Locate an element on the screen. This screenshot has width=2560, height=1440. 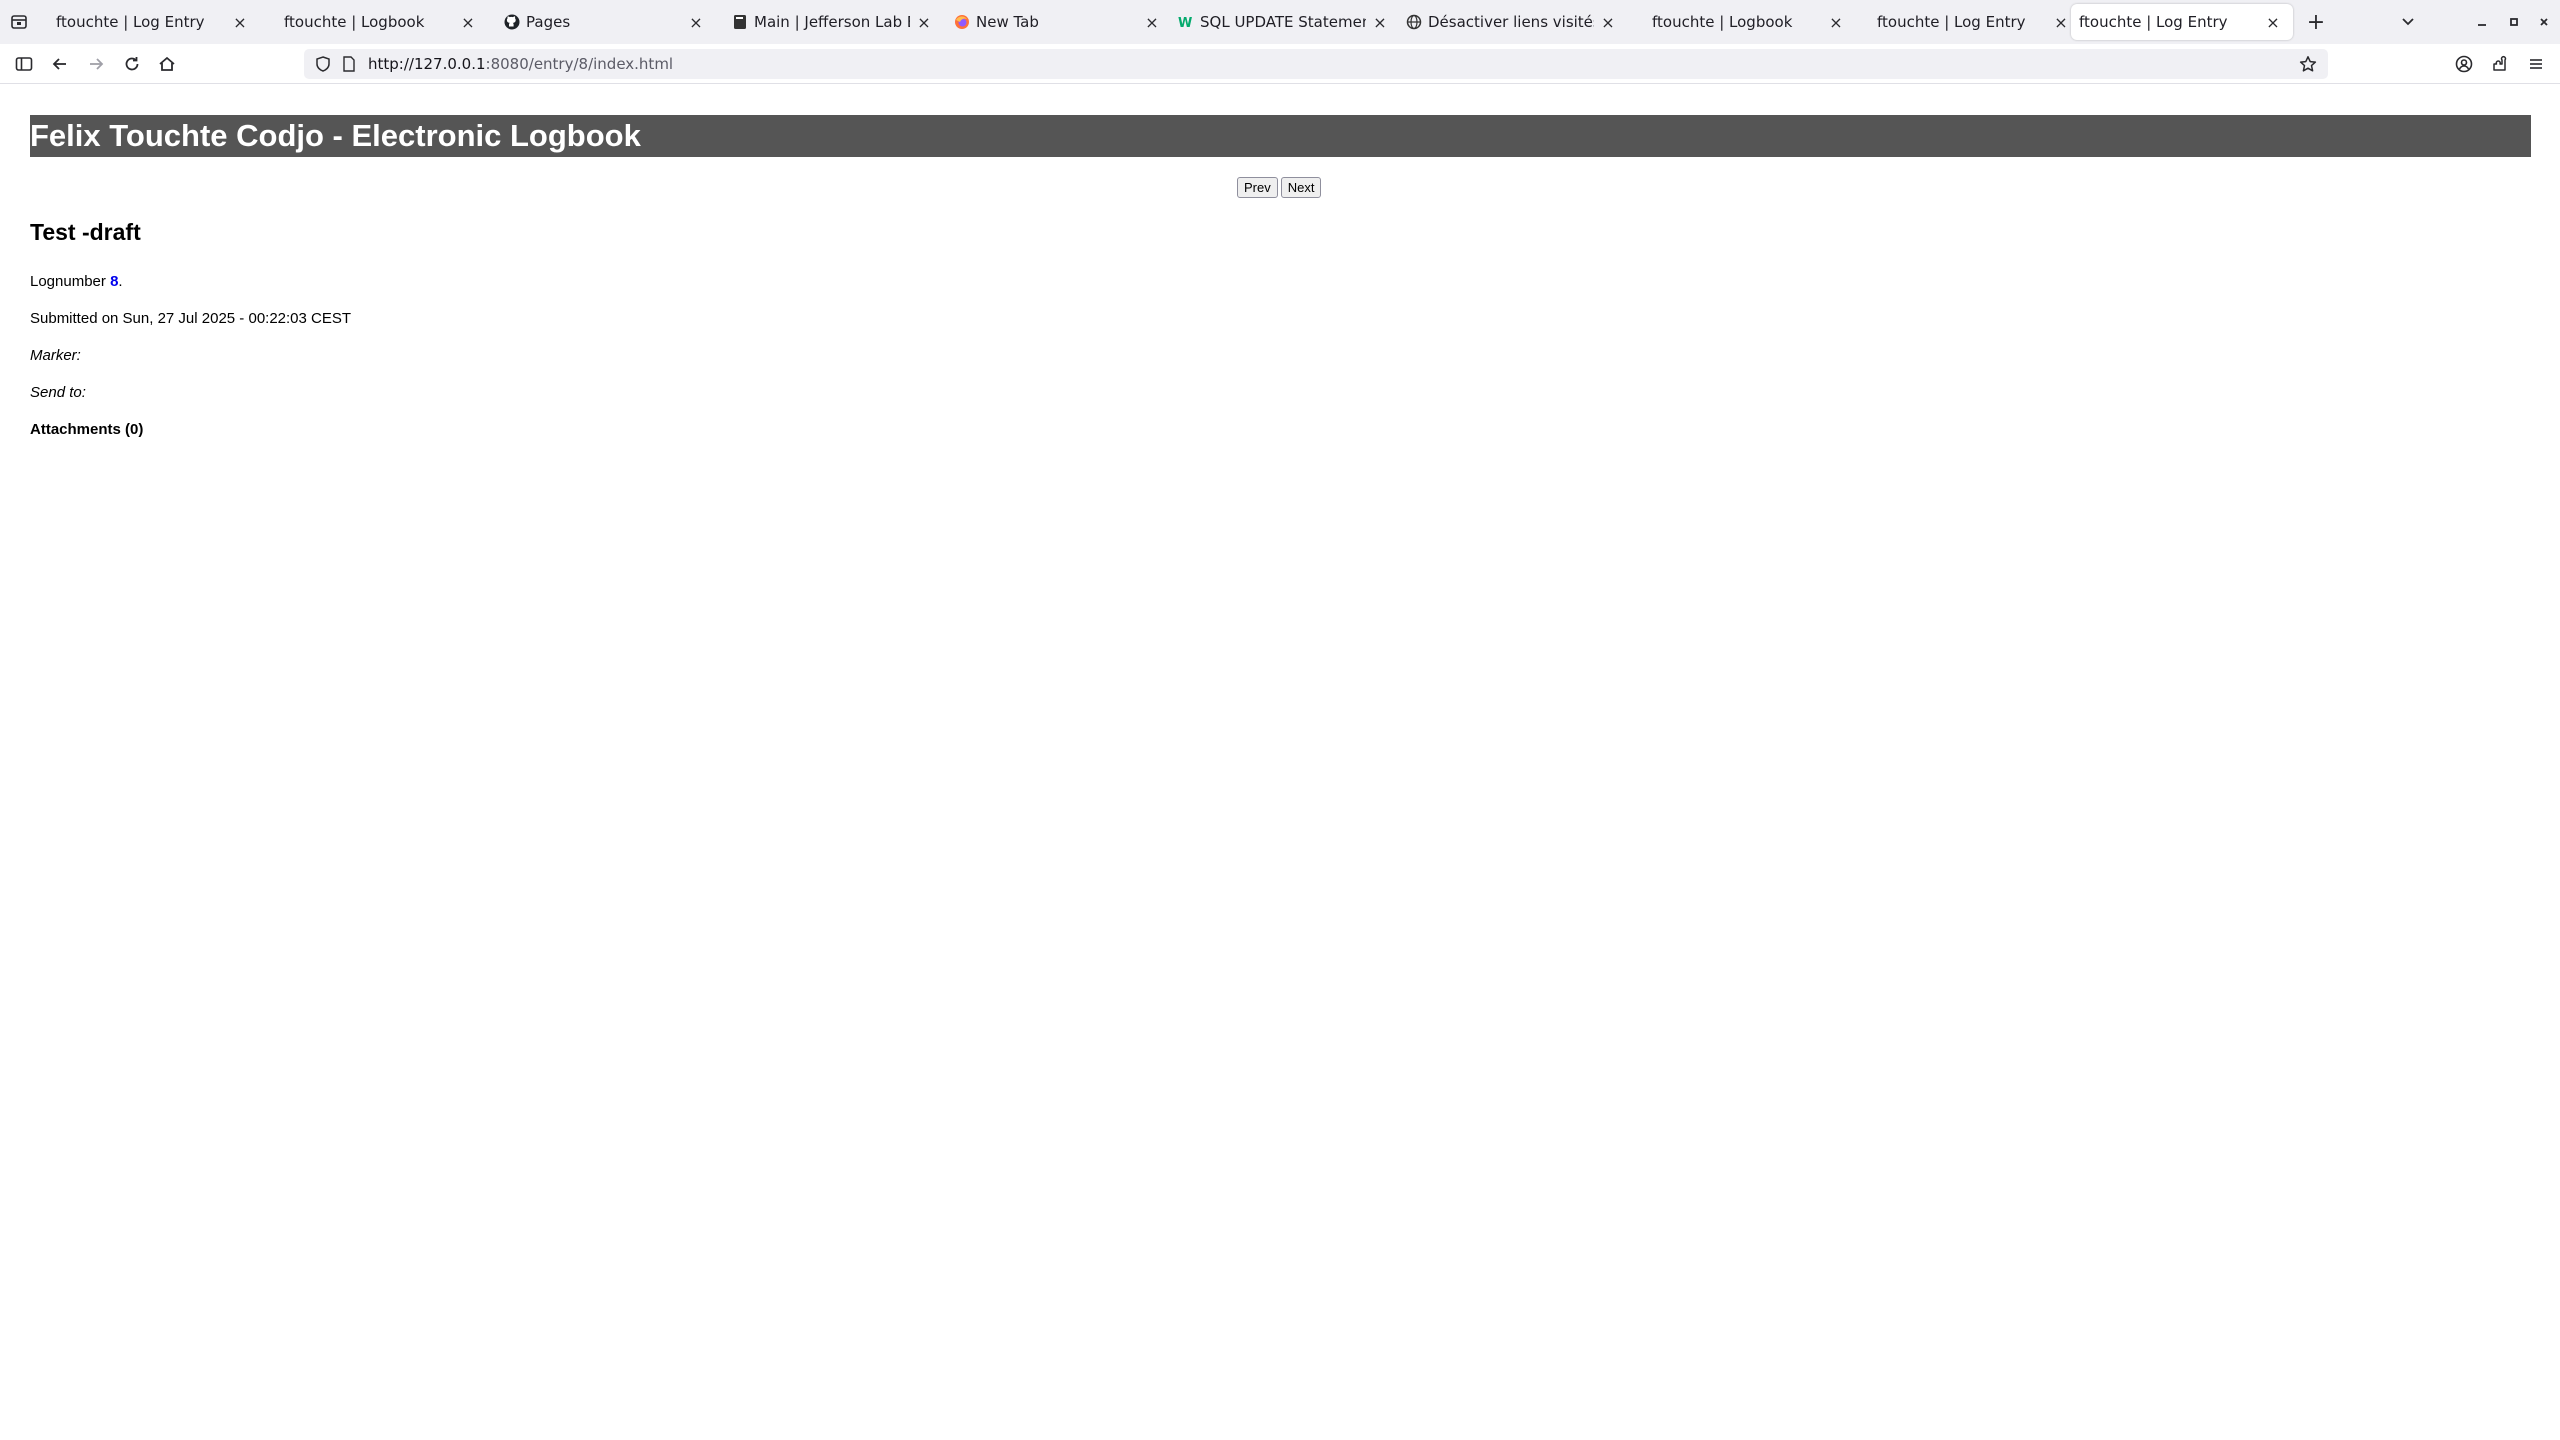
page-icon is located at coordinates (349, 64).